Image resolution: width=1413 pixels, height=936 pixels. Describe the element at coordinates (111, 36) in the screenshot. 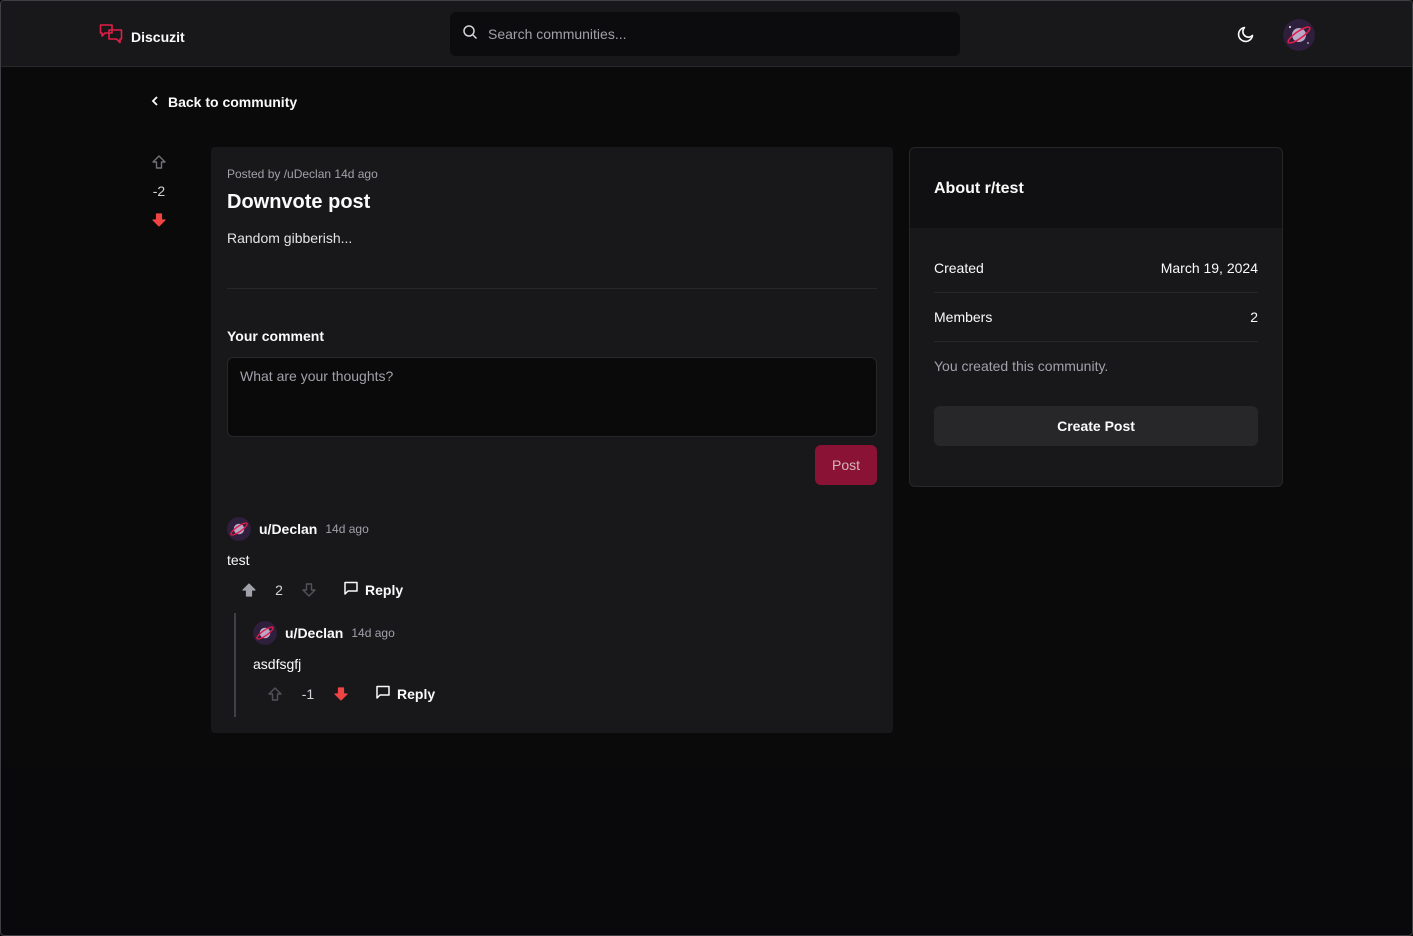

I see `logo-icon` at that location.